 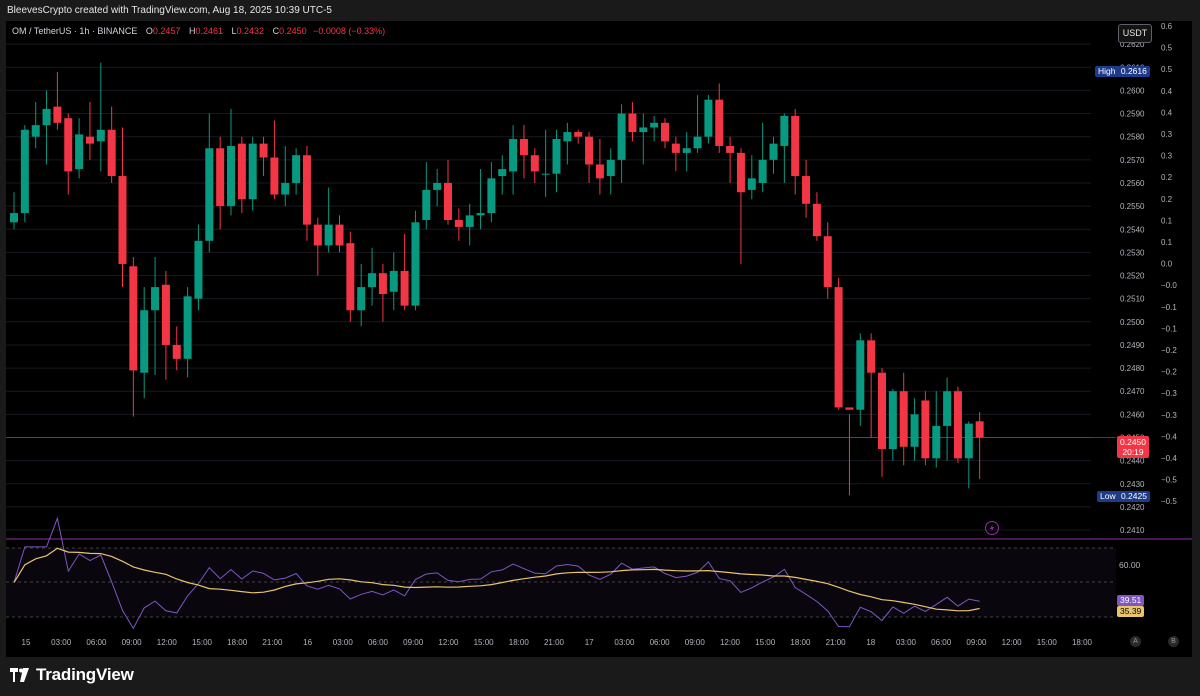 What do you see at coordinates (1169, 436) in the screenshot?
I see `right-scale-tick: −0.4` at bounding box center [1169, 436].